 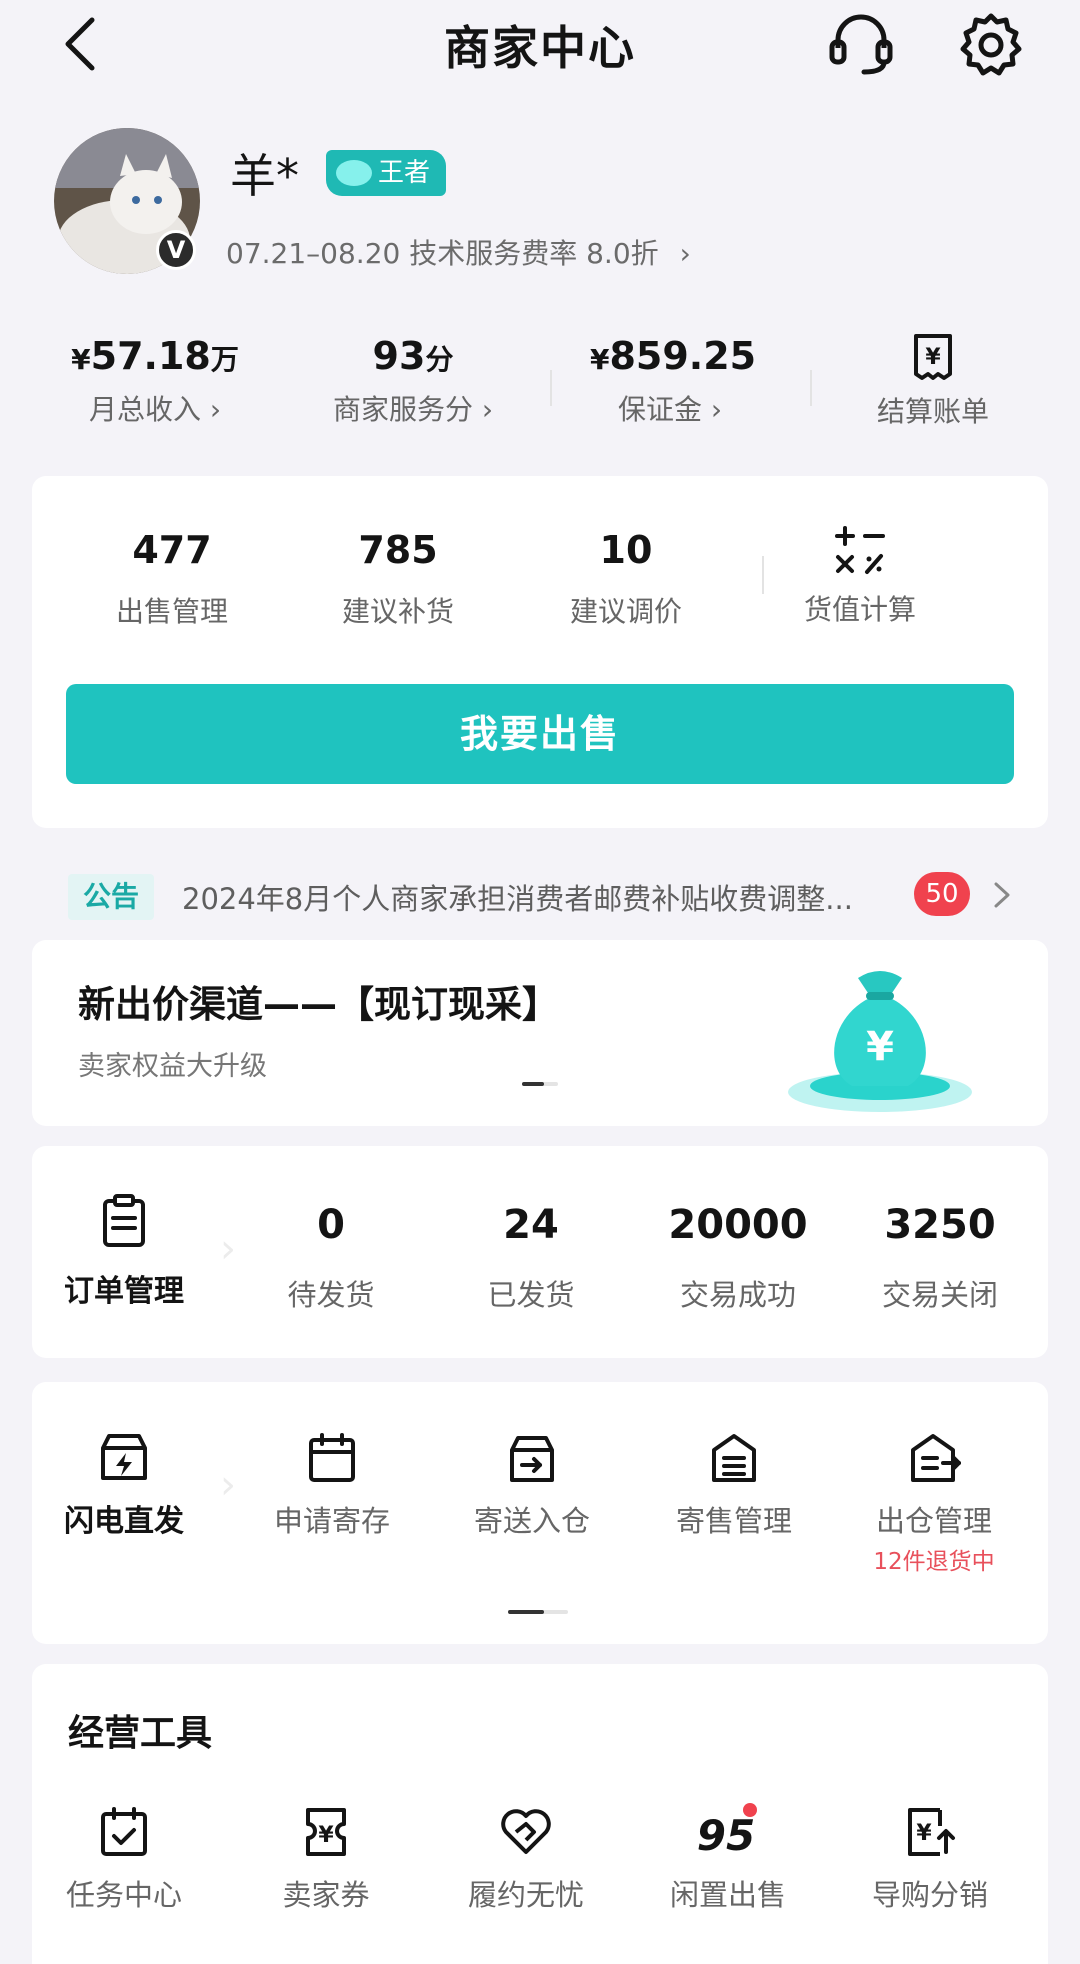 I want to click on warehouse-card: 闪电直发 › 申请寄存 寄送入仓 寄售管理 出仓管理 12件退货中, so click(x=540, y=1513).